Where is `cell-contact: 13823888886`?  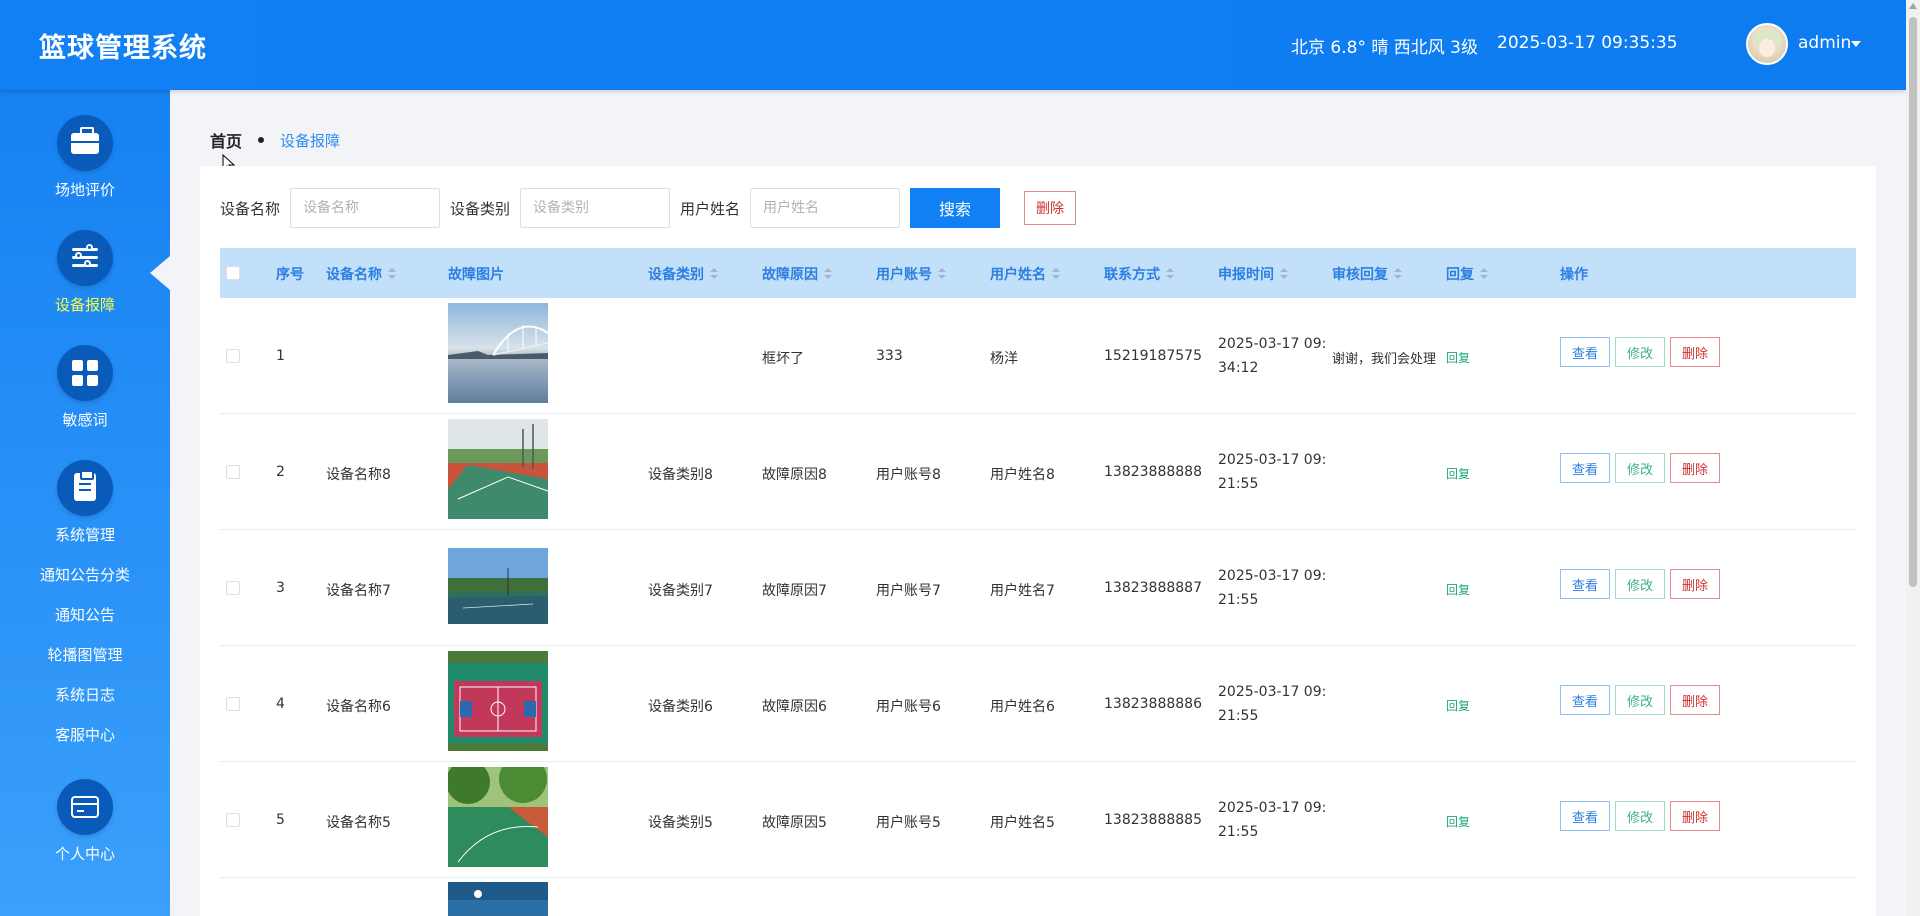
cell-contact: 13823888886 is located at coordinates (1153, 704).